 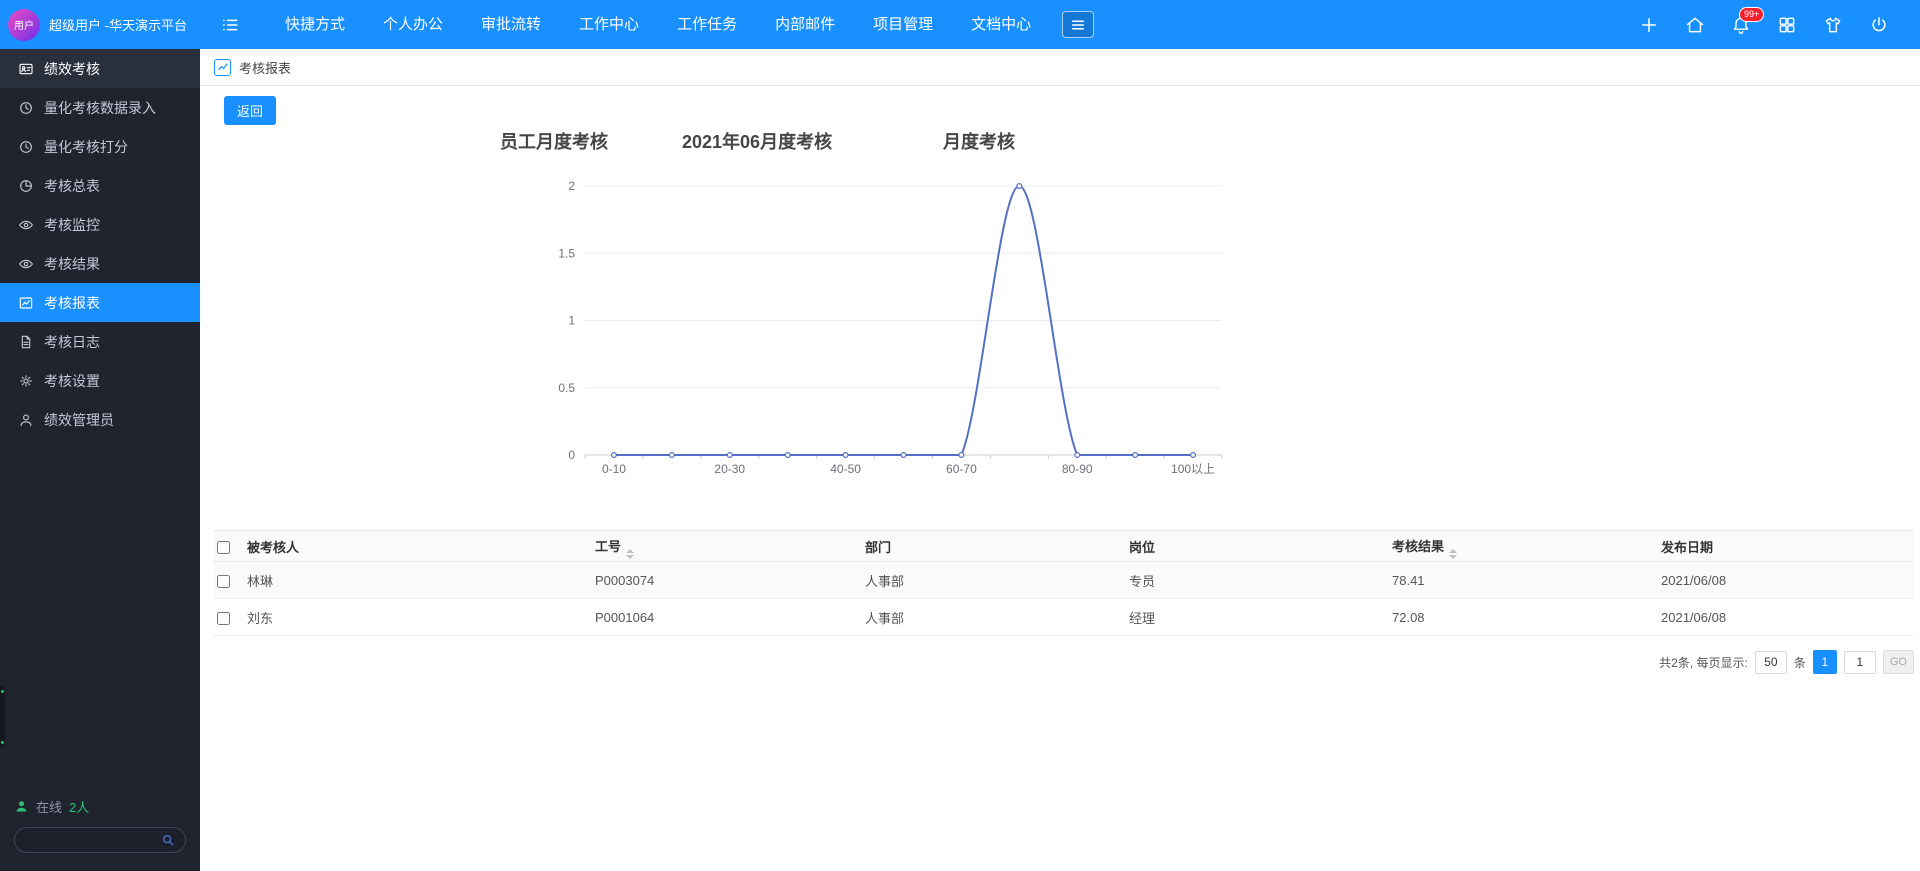 What do you see at coordinates (230, 25) in the screenshot?
I see `list-menu-icon` at bounding box center [230, 25].